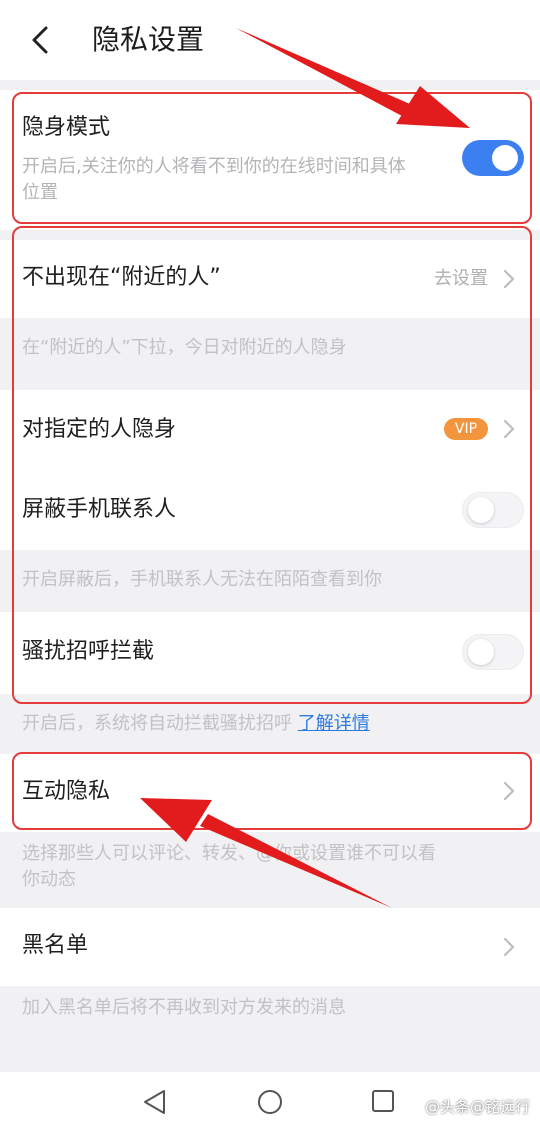  Describe the element at coordinates (184, 347) in the screenshot. I see `nearby-hint-text: 在“附近的人”下拉，今日对附近的人隐身` at that location.